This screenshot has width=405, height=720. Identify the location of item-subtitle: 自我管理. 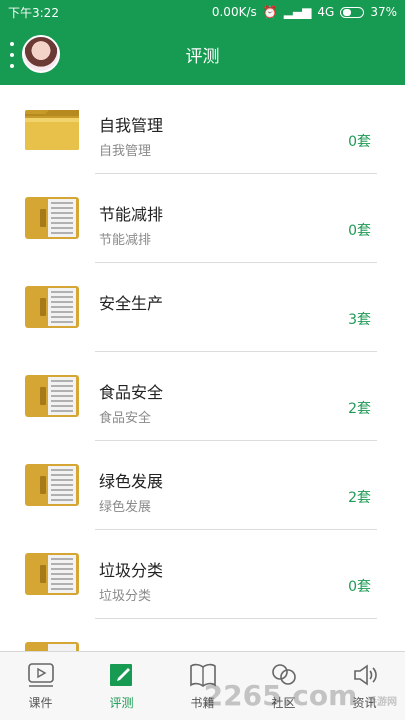
(125, 151).